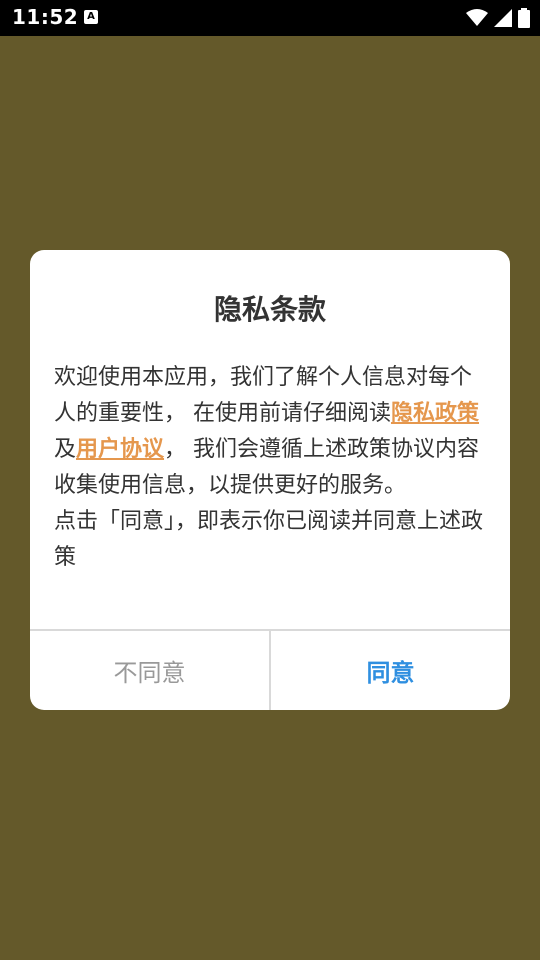  I want to click on status-icons, so click(498, 18).